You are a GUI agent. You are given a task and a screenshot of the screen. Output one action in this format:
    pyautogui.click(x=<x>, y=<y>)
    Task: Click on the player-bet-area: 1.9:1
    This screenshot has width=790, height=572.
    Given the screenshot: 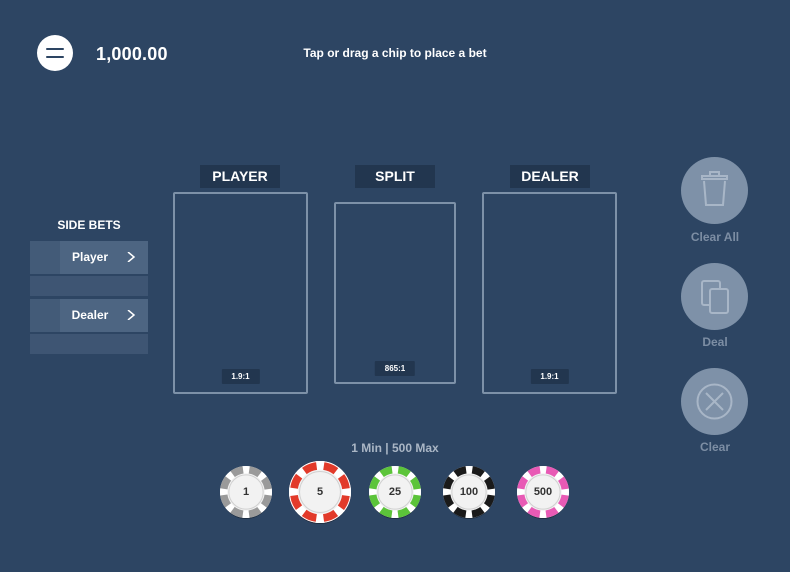 What is the action you would take?
    pyautogui.click(x=240, y=293)
    